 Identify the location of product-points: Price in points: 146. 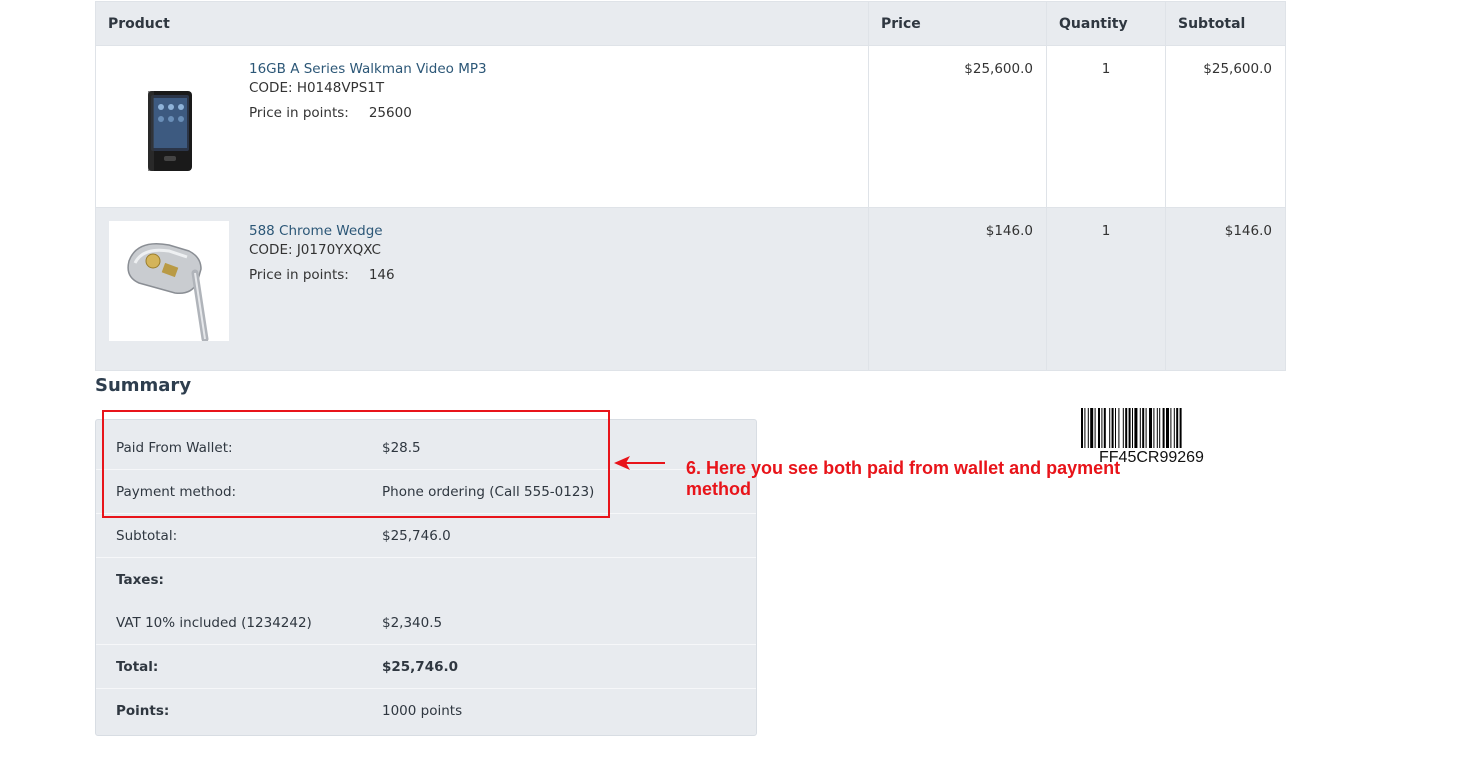
(322, 275).